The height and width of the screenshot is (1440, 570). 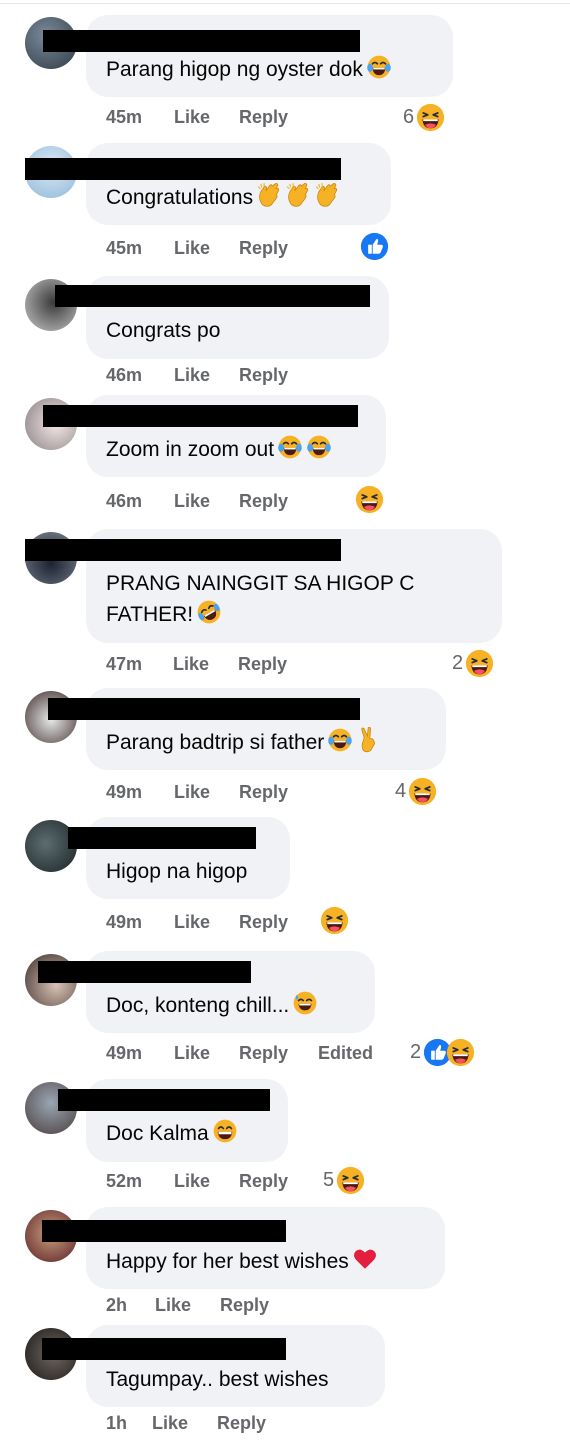 What do you see at coordinates (172, 1134) in the screenshot?
I see `comment-text: Doc Kalma` at bounding box center [172, 1134].